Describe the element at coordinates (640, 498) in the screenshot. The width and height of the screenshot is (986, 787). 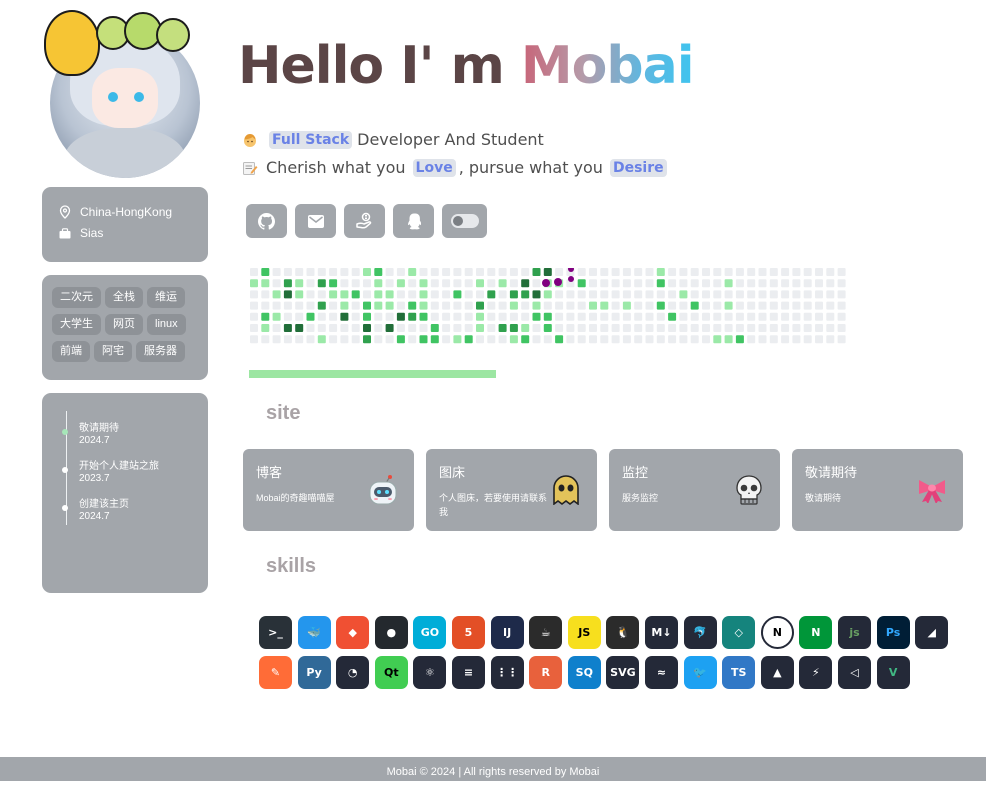
I see `site-card-desc: 服务监控` at that location.